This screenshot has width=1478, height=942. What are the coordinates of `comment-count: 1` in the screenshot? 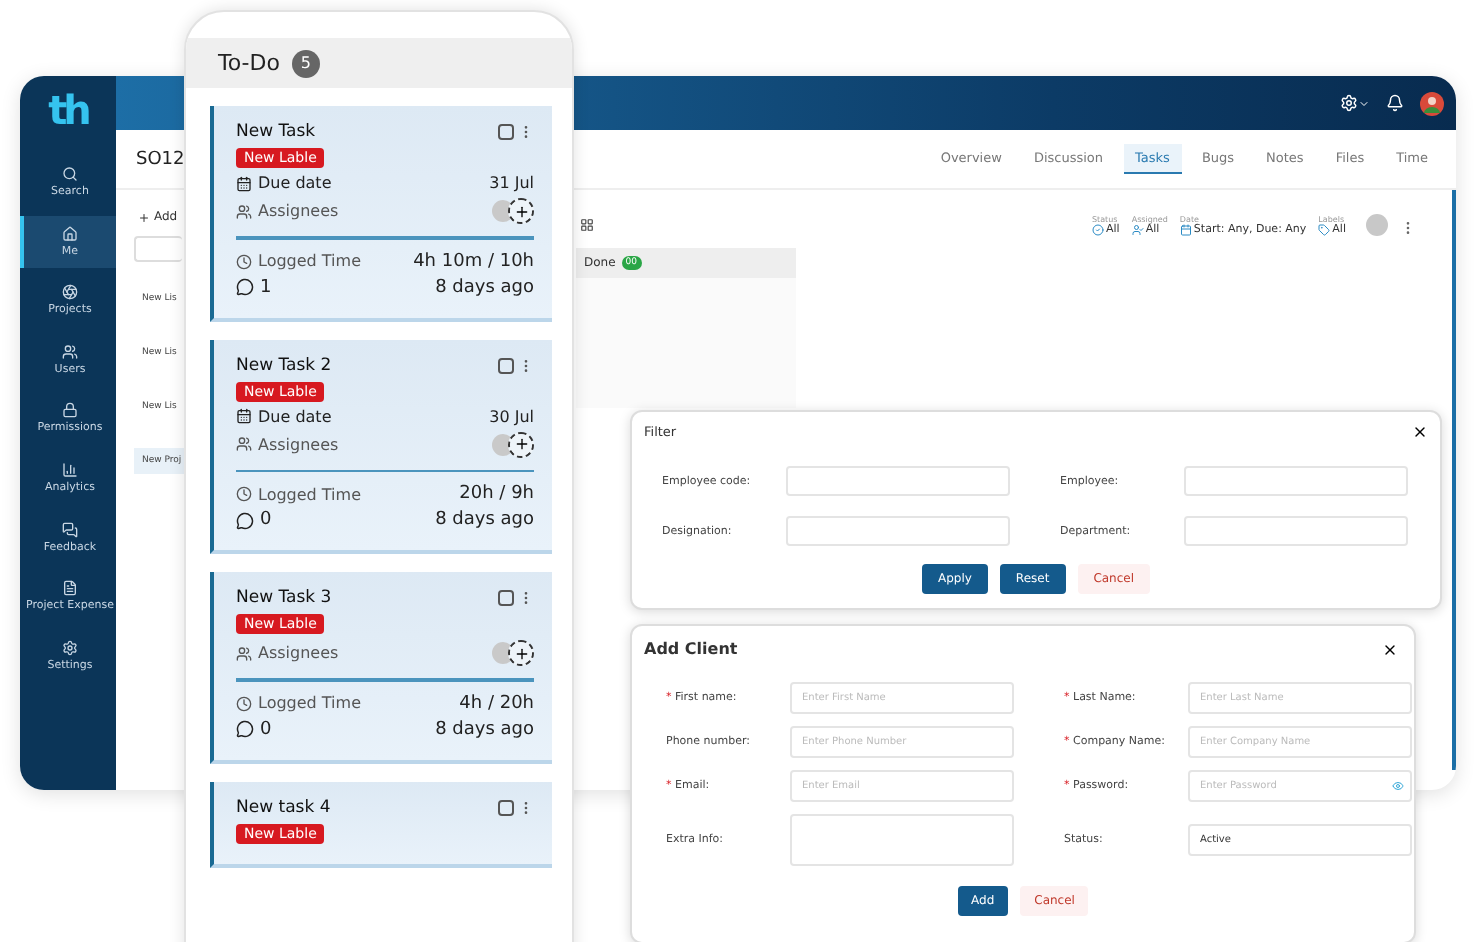 It's located at (254, 287).